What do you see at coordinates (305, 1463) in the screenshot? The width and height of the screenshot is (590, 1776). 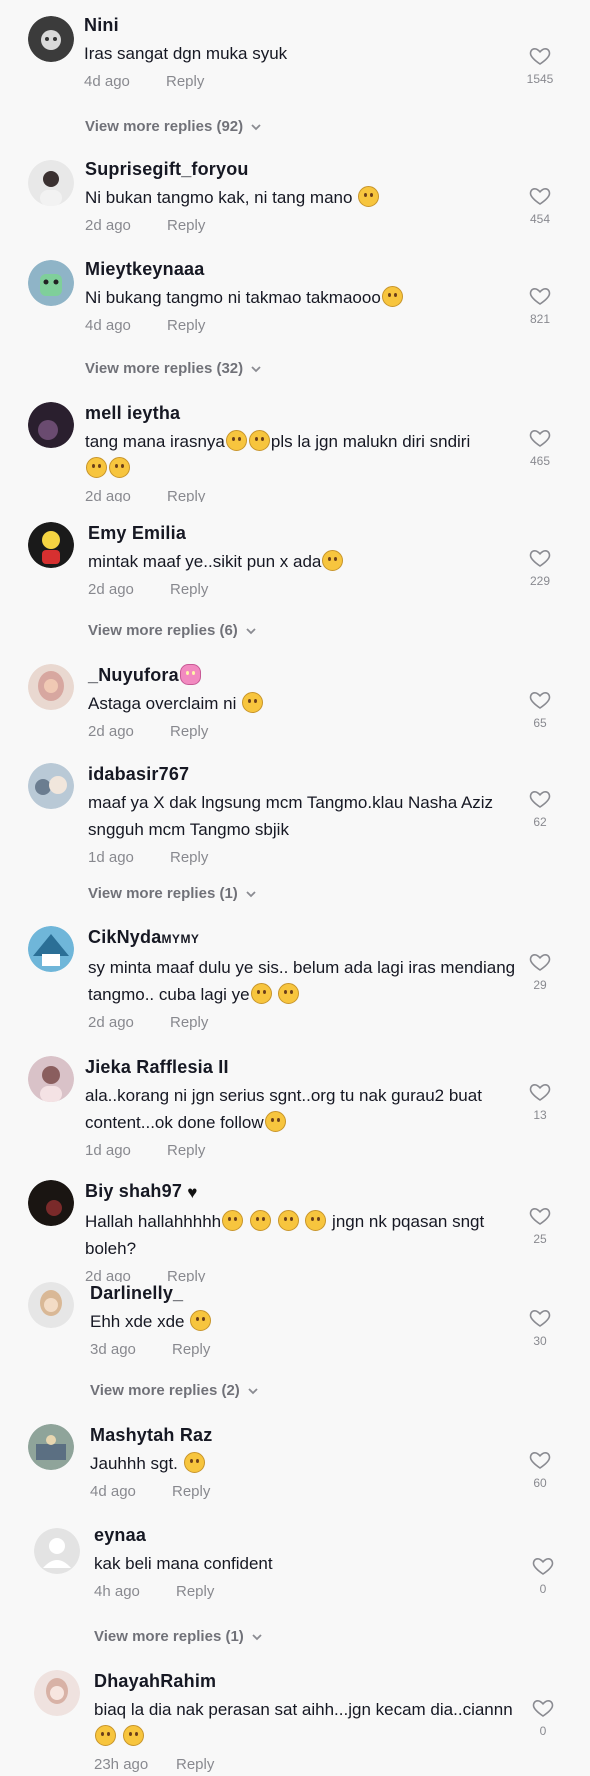 I see `comment-text: Jauhhh sgt.` at bounding box center [305, 1463].